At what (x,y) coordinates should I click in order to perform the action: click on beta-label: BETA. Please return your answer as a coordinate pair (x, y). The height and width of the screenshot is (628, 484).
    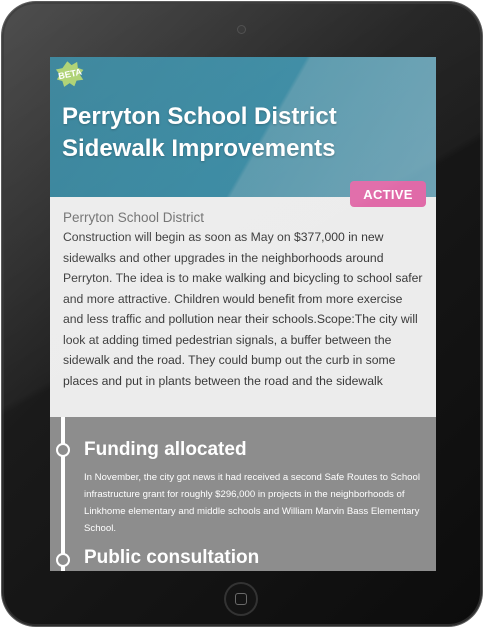
    Looking at the image, I should click on (70, 74).